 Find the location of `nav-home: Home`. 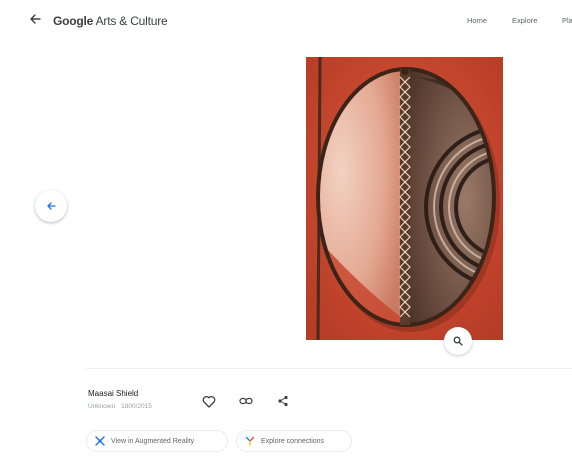

nav-home: Home is located at coordinates (477, 20).